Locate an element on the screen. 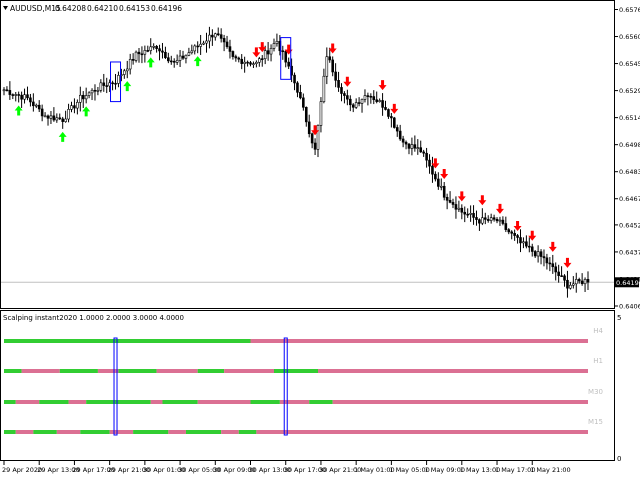 This screenshot has height=484, width=640. y-tick-label: 0.65450 is located at coordinates (629, 64).